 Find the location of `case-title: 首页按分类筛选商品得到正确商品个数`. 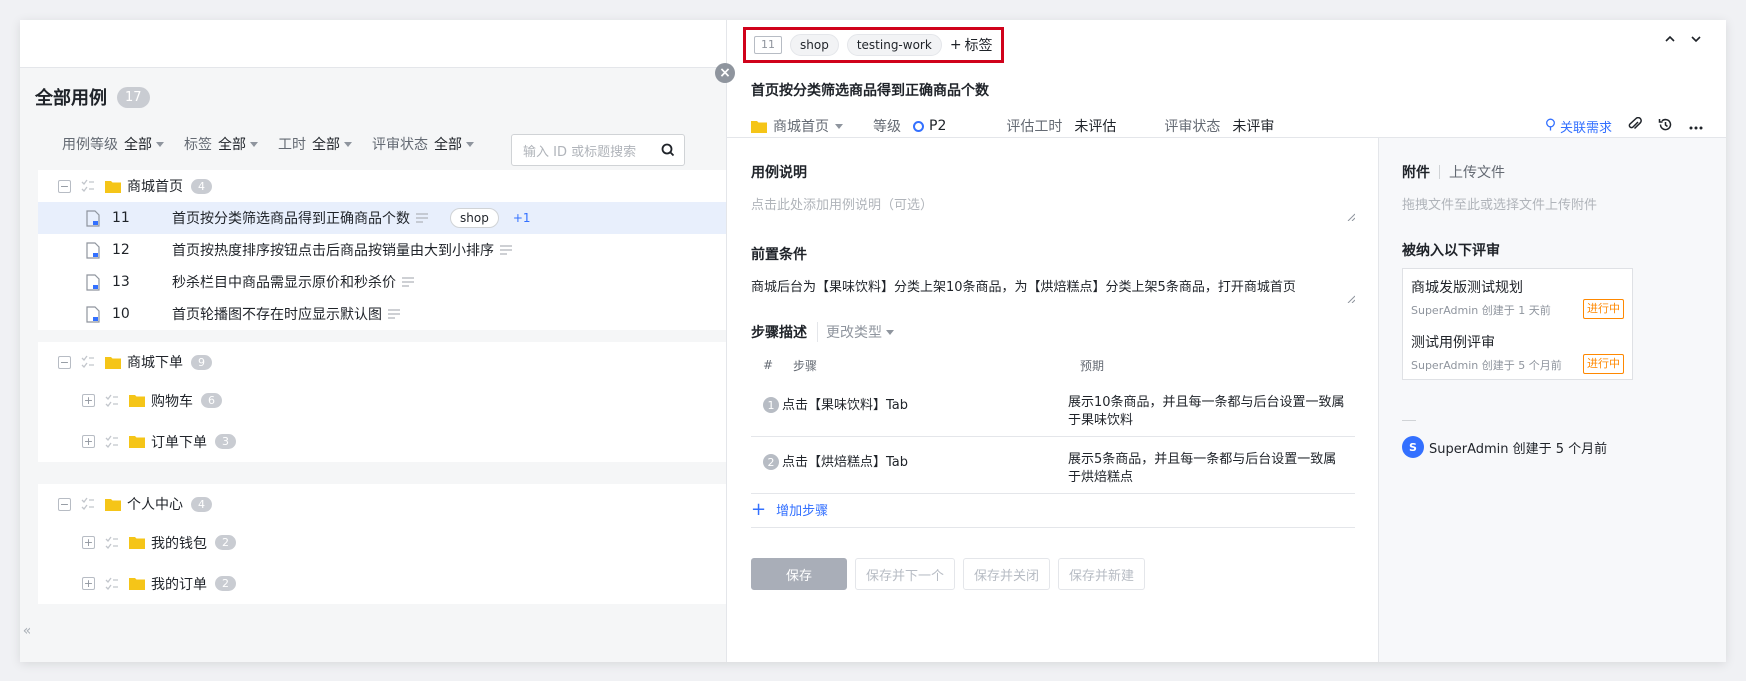

case-title: 首页按分类筛选商品得到正确商品个数 is located at coordinates (291, 219).